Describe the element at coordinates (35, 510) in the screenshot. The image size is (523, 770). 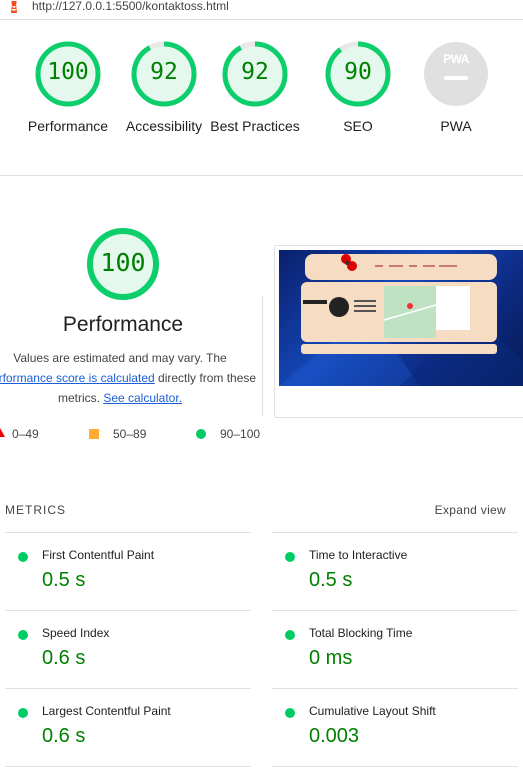
I see `metrics-heading: METRICS` at that location.